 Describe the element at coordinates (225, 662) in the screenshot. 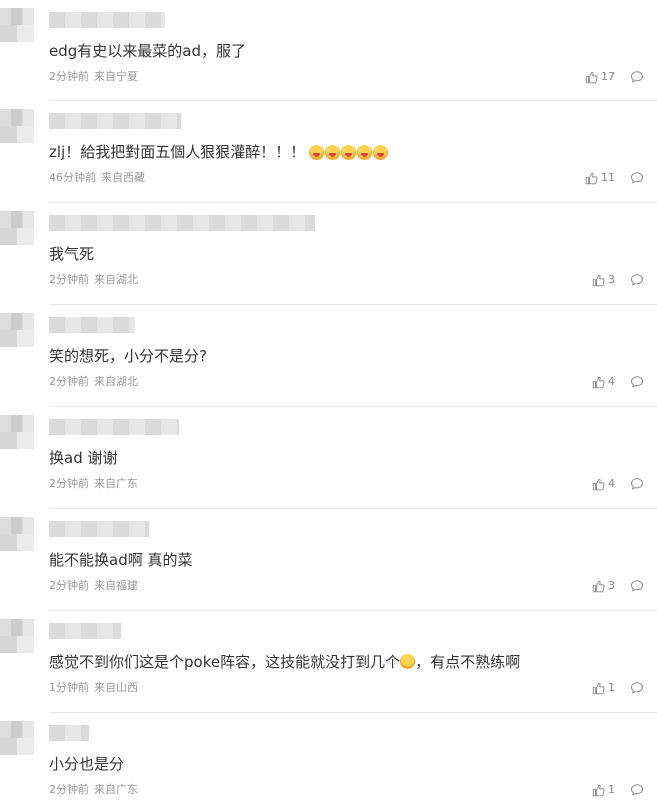

I see `comment-text-body: 感觉不到你们这是个poke阵容，这技能就没打到几个` at that location.